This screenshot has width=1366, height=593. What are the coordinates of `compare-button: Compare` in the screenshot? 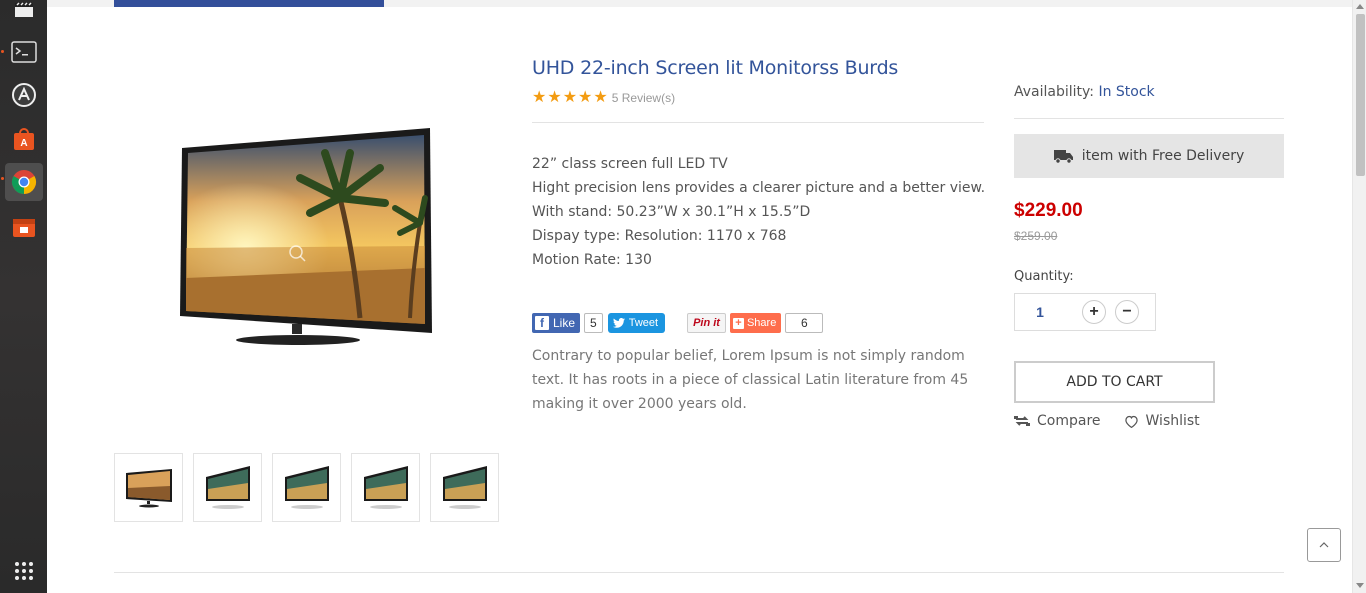 It's located at (1057, 421).